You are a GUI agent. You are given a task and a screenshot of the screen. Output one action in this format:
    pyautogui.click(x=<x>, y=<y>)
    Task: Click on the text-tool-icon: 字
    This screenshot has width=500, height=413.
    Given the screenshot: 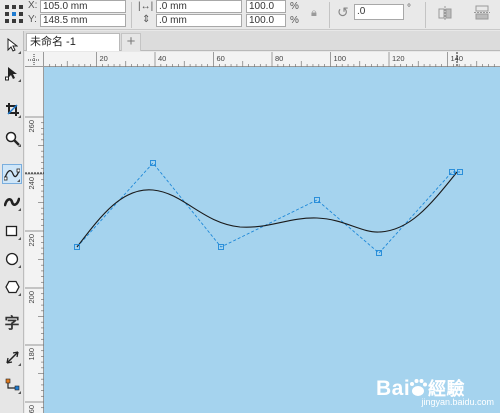 What is the action you would take?
    pyautogui.click(x=12, y=322)
    